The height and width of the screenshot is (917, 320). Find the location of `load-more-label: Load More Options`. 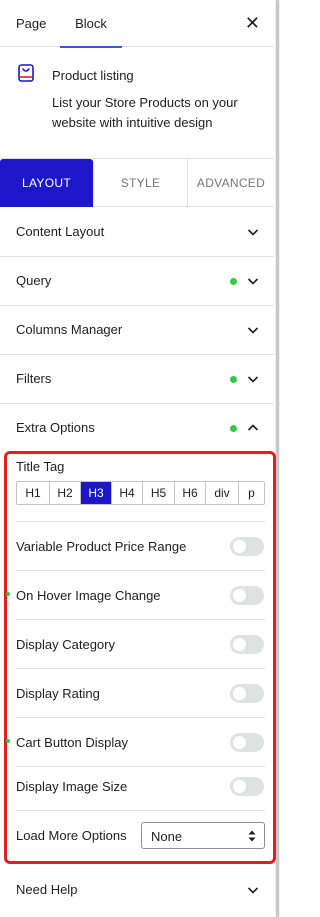

load-more-label: Load More Options is located at coordinates (71, 835).